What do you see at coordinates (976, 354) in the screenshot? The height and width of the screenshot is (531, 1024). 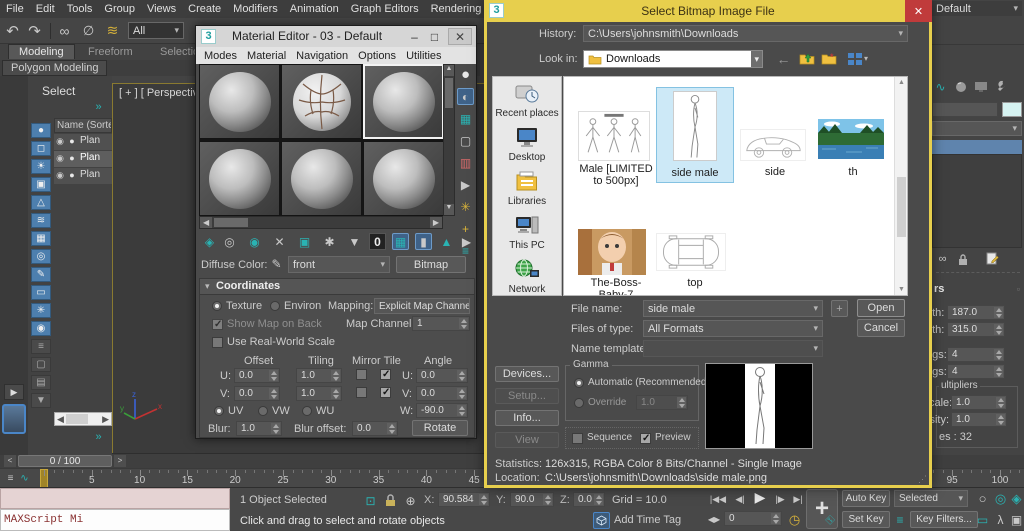 I see `length-segs-field: 4` at bounding box center [976, 354].